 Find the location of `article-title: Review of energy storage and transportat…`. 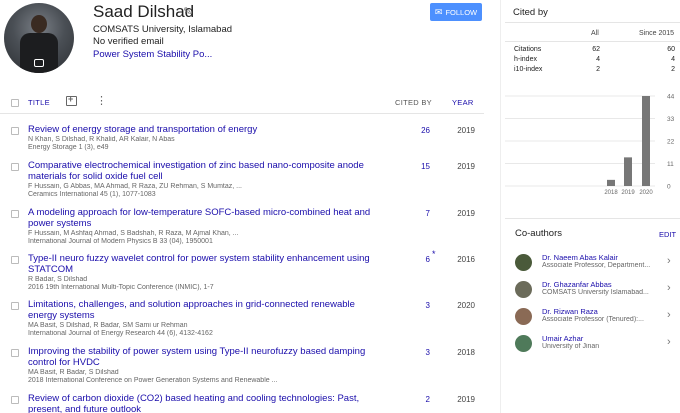

article-title: Review of energy storage and transportat… is located at coordinates (203, 129).